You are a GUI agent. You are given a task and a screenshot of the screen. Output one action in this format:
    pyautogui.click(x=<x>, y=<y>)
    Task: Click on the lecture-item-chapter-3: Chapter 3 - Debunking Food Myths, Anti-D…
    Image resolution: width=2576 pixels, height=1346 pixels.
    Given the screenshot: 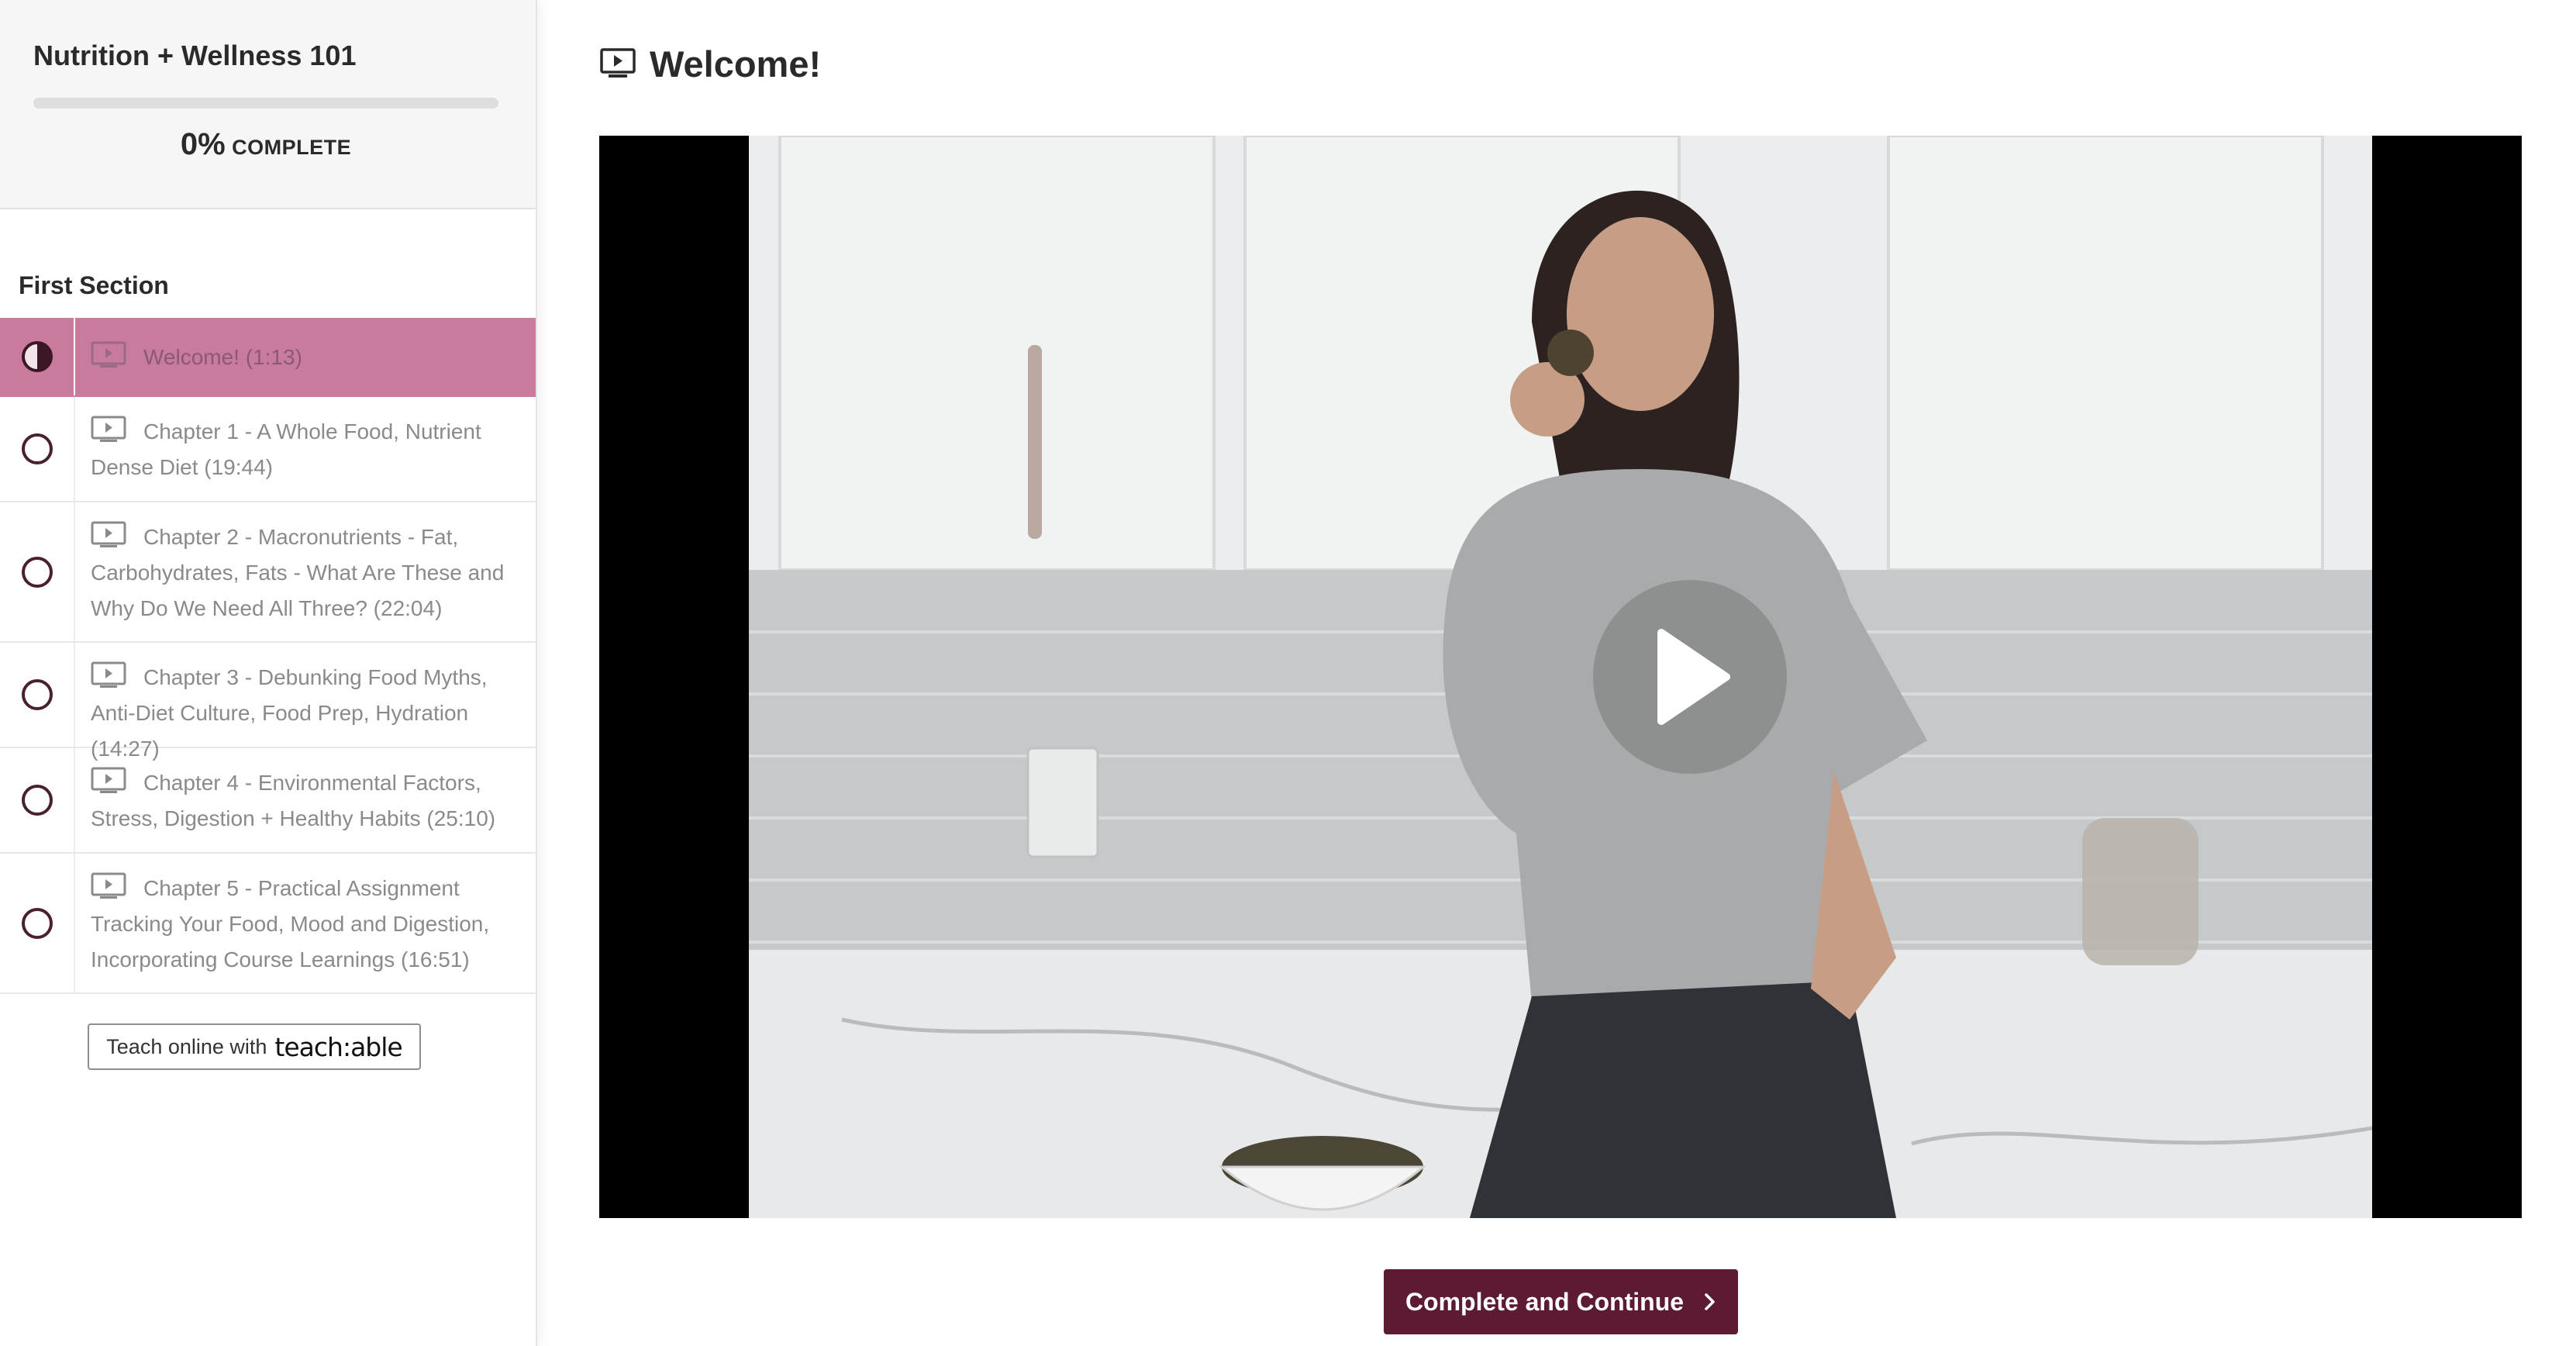 What is the action you would take?
    pyautogui.click(x=268, y=702)
    